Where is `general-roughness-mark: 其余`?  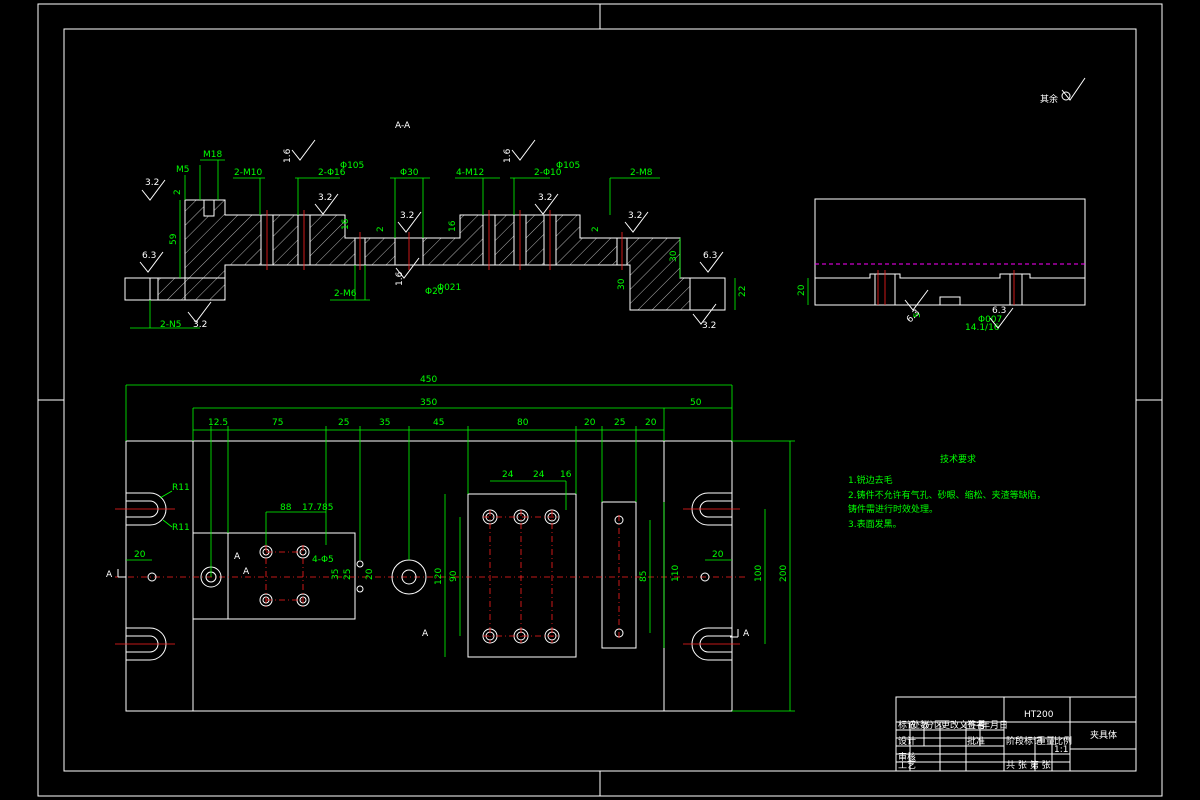 general-roughness-mark: 其余 is located at coordinates (1063, 91).